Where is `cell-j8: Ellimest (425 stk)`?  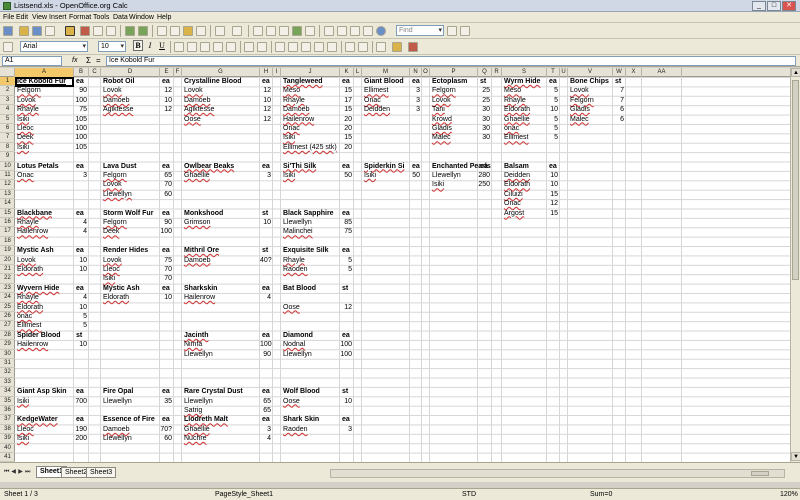 cell-j8: Ellimest (425 stk) is located at coordinates (310, 147).